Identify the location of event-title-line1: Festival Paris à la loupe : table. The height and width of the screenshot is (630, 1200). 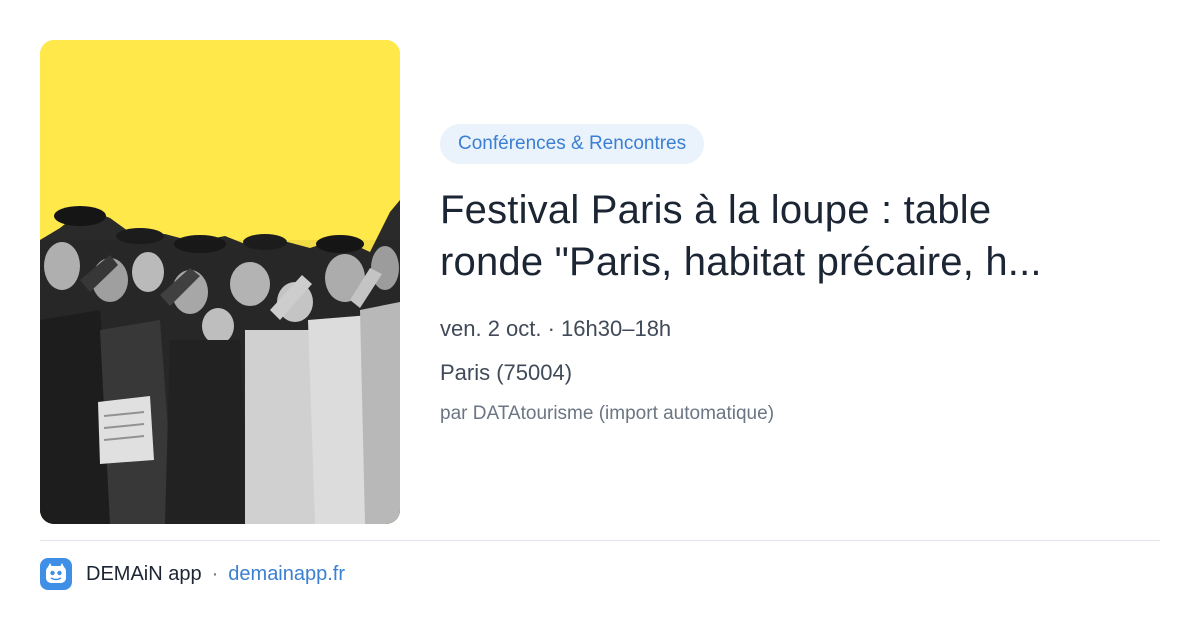
(716, 210).